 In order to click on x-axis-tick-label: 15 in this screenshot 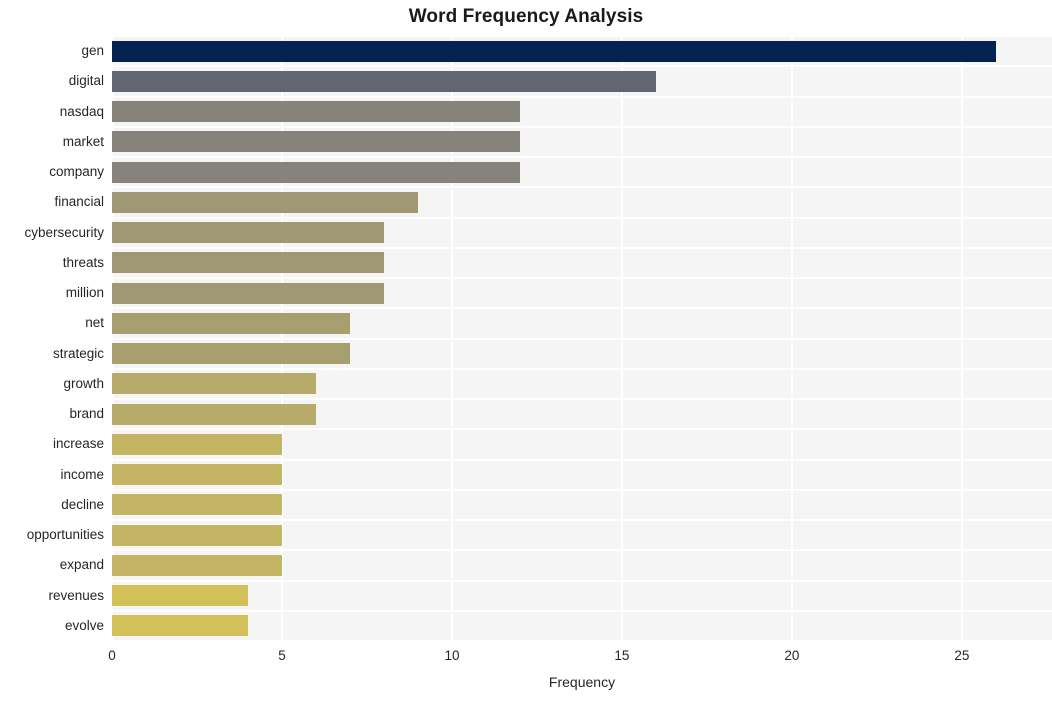, I will do `click(622, 655)`.